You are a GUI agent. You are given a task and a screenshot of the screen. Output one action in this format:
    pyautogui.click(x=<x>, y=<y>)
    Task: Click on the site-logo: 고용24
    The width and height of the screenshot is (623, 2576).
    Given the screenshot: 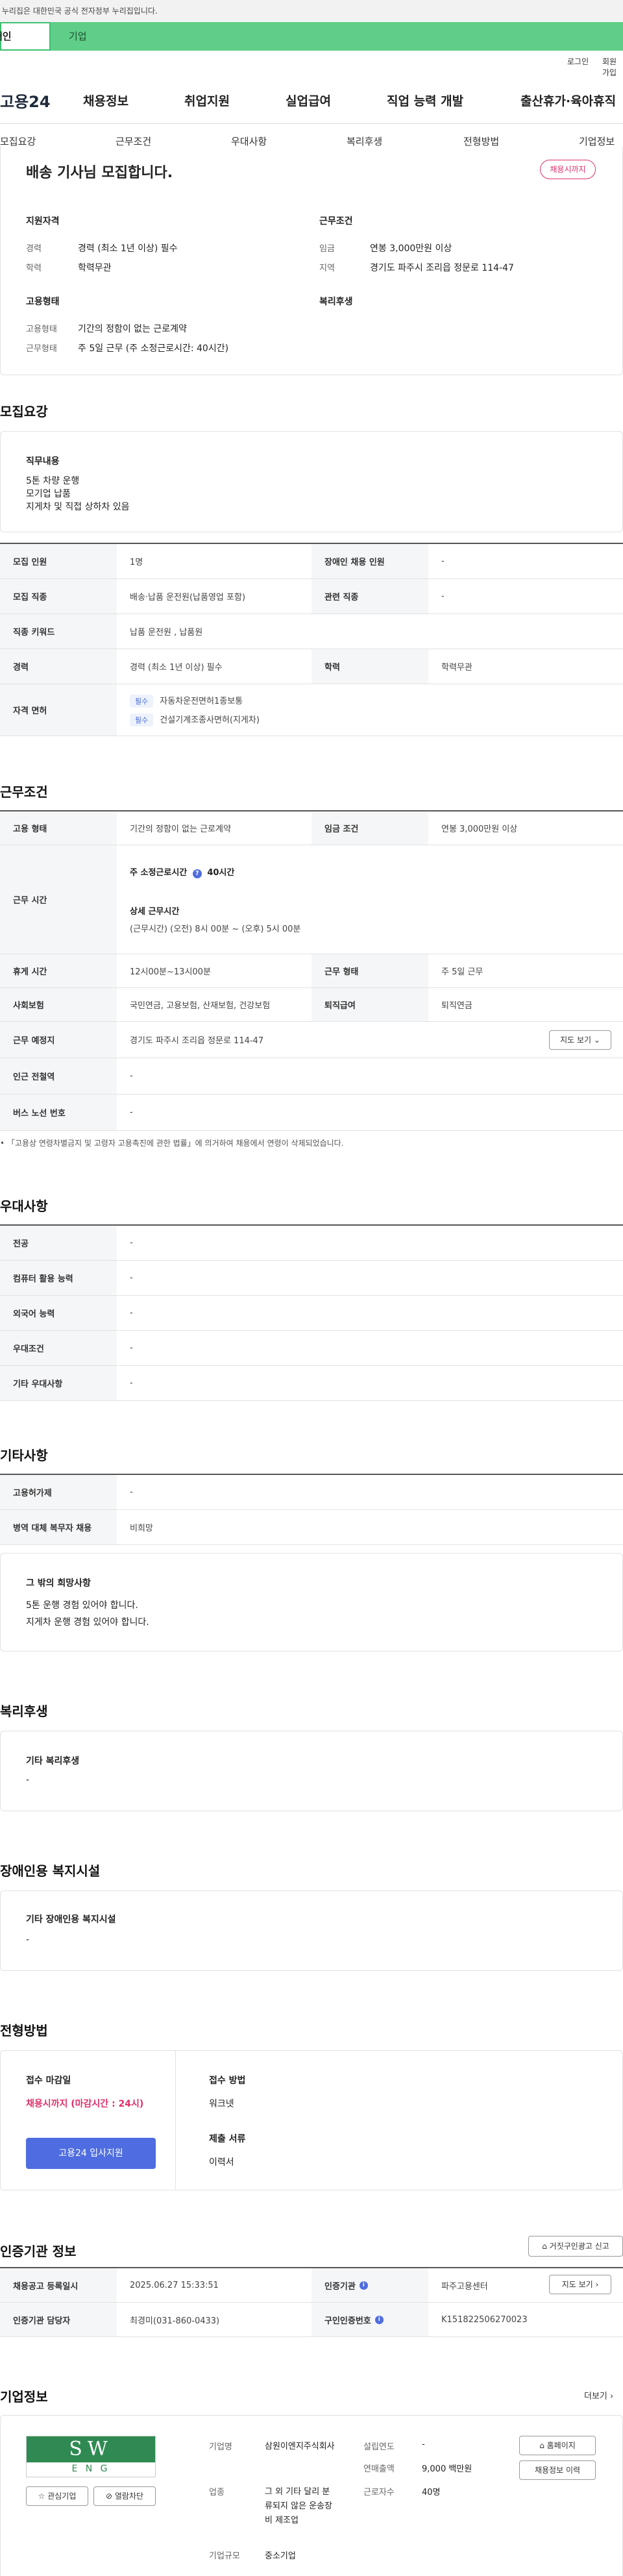 What is the action you would take?
    pyautogui.click(x=25, y=100)
    